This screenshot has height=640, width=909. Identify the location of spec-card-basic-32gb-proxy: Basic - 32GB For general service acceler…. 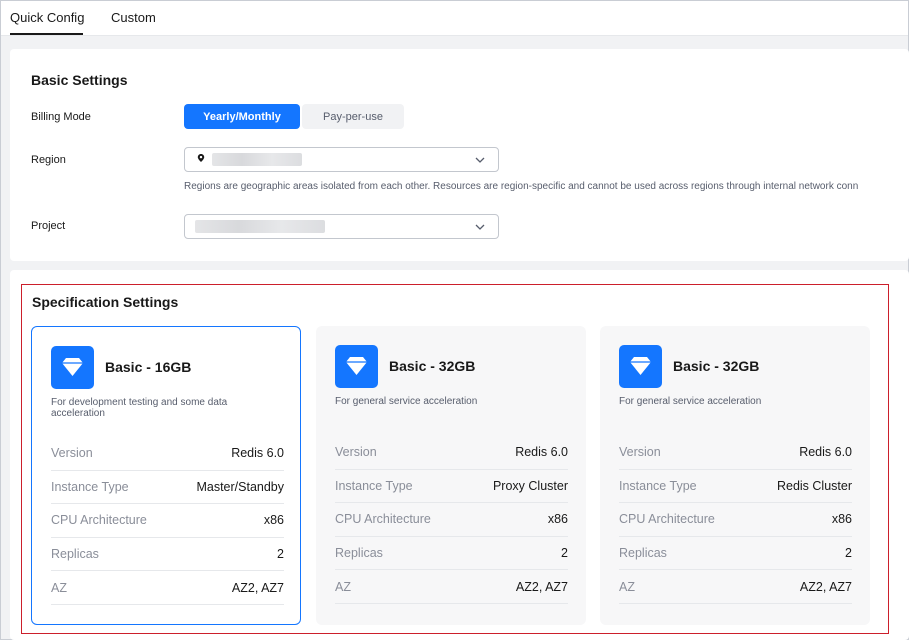
(451, 475).